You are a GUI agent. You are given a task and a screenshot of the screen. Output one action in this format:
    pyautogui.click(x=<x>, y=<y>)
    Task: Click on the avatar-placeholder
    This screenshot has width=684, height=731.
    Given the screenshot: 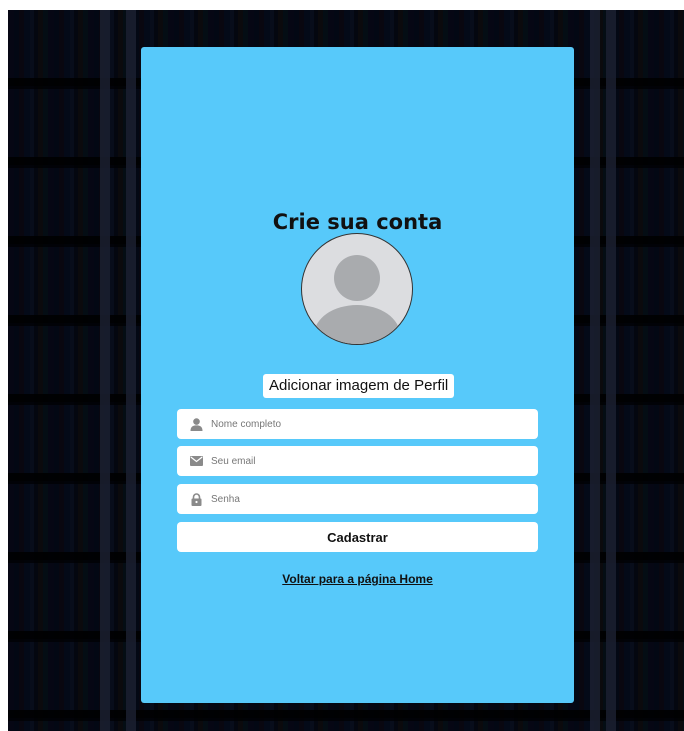 What is the action you would take?
    pyautogui.click(x=357, y=289)
    